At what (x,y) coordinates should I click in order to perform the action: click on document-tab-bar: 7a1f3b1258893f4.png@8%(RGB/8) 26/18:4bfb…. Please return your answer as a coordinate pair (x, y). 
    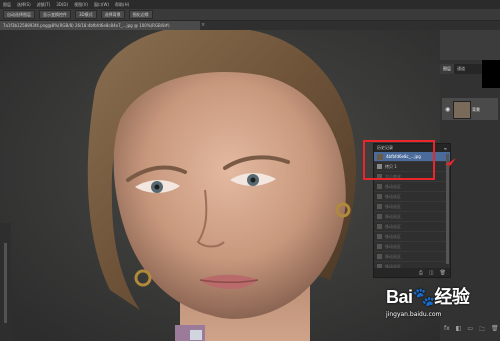
    Looking at the image, I should click on (250, 25).